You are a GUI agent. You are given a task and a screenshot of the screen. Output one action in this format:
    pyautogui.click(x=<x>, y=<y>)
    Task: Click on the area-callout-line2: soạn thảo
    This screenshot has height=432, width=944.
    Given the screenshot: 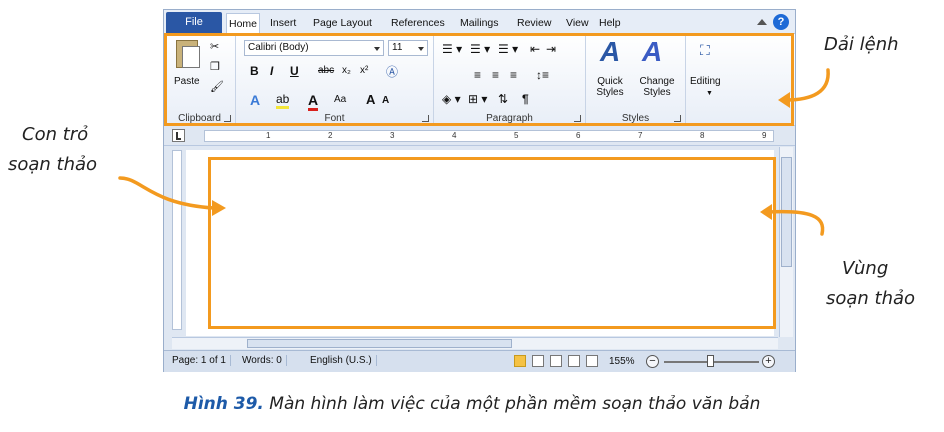 What is the action you would take?
    pyautogui.click(x=871, y=298)
    